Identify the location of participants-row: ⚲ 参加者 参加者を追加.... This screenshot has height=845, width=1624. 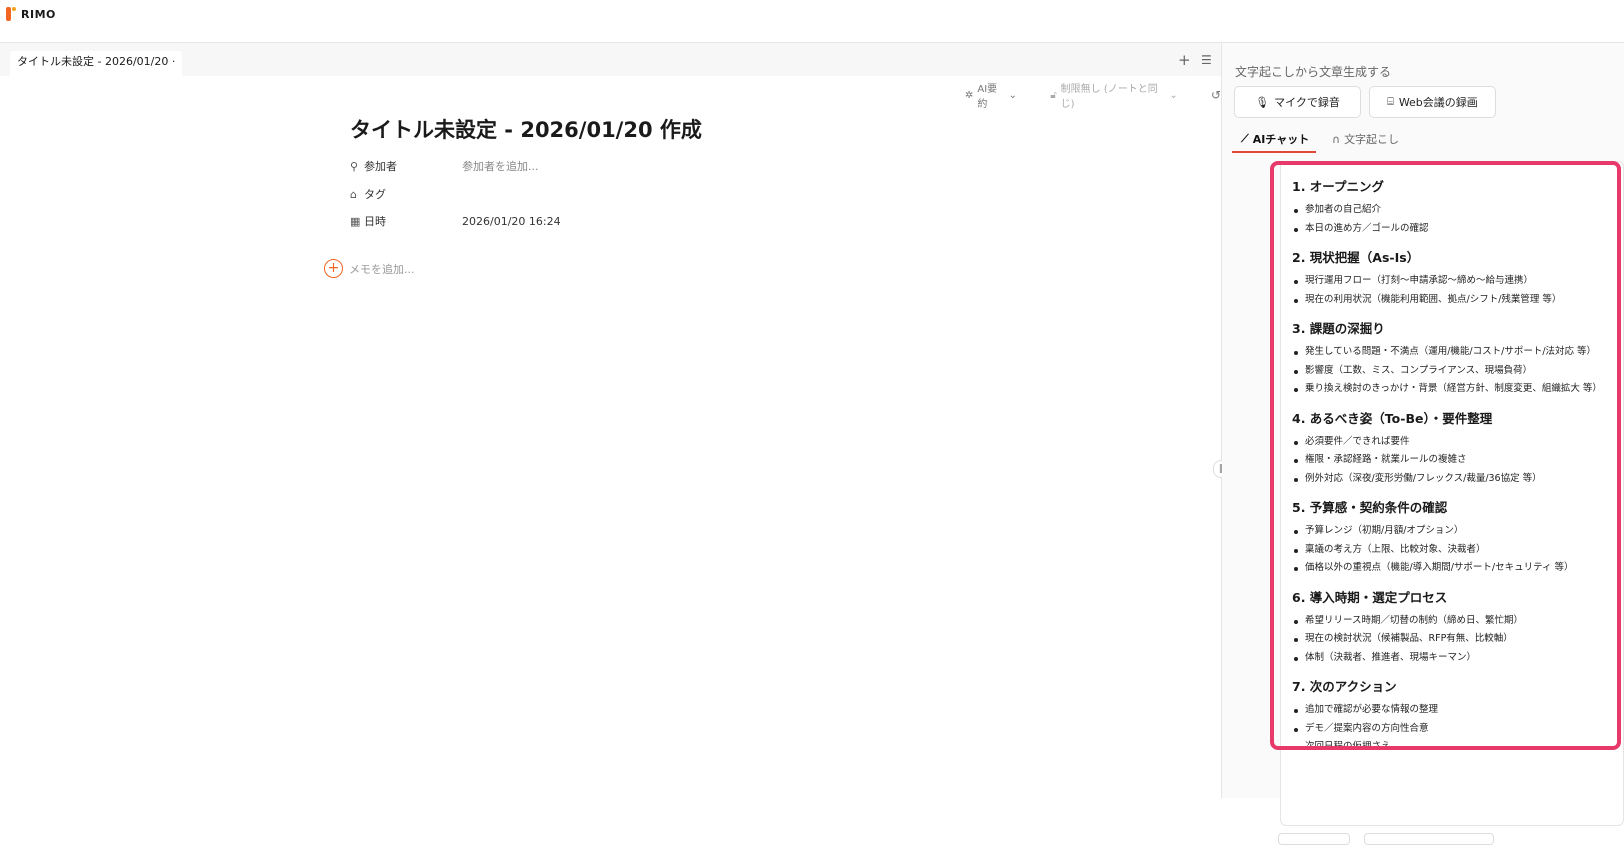
(444, 166).